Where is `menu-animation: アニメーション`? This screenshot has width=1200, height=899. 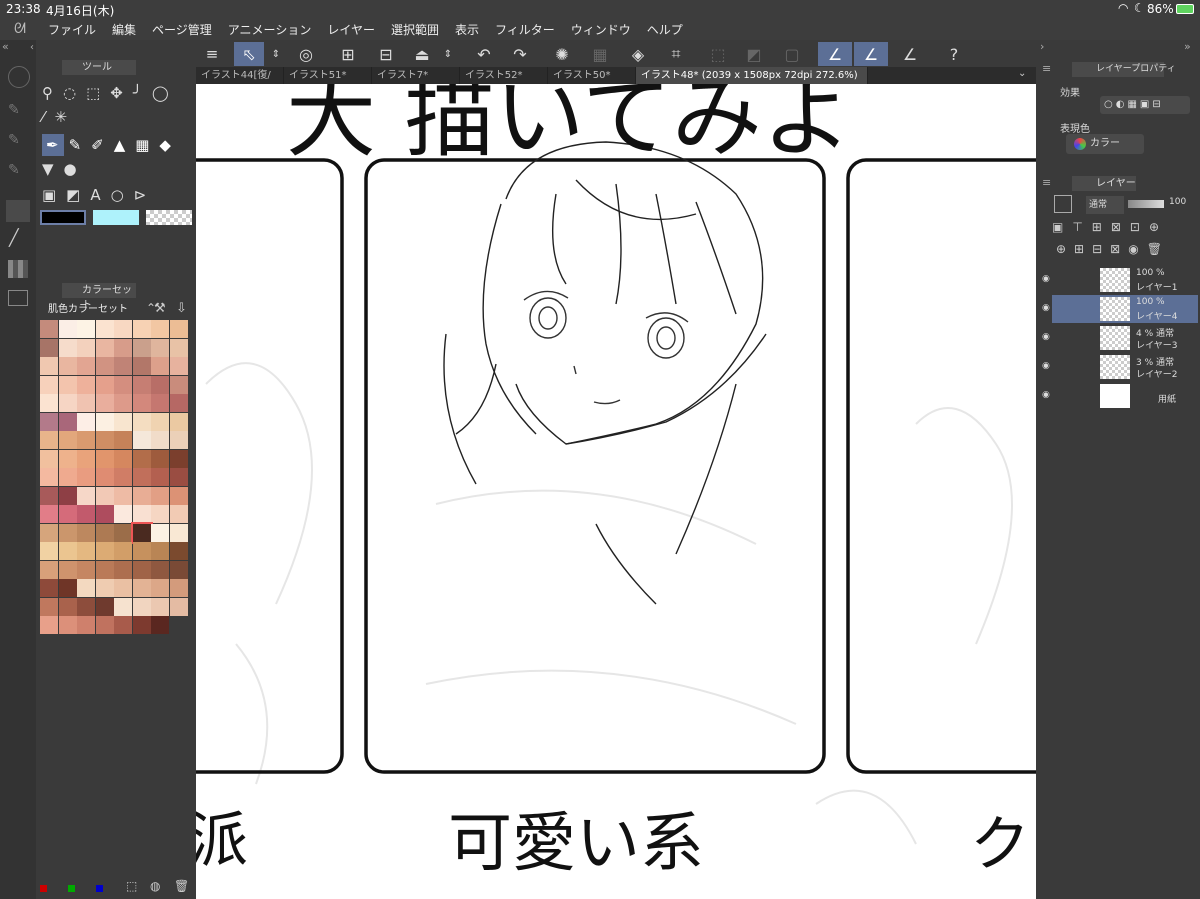
menu-animation: アニメーション is located at coordinates (270, 29).